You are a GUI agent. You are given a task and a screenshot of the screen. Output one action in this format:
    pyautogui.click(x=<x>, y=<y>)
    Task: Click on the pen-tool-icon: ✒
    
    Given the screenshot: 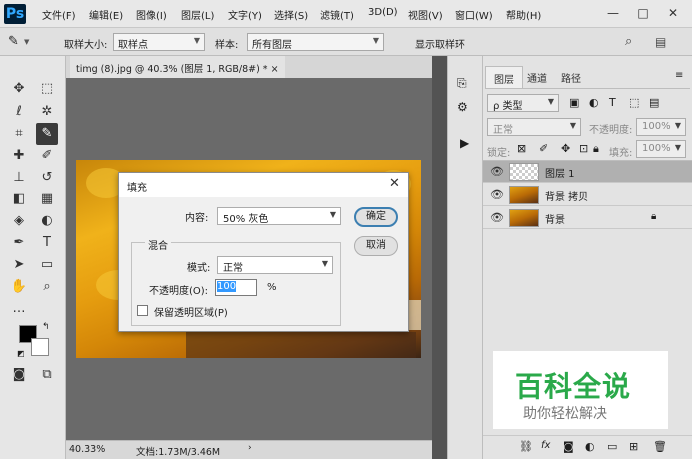 What is the action you would take?
    pyautogui.click(x=19, y=243)
    